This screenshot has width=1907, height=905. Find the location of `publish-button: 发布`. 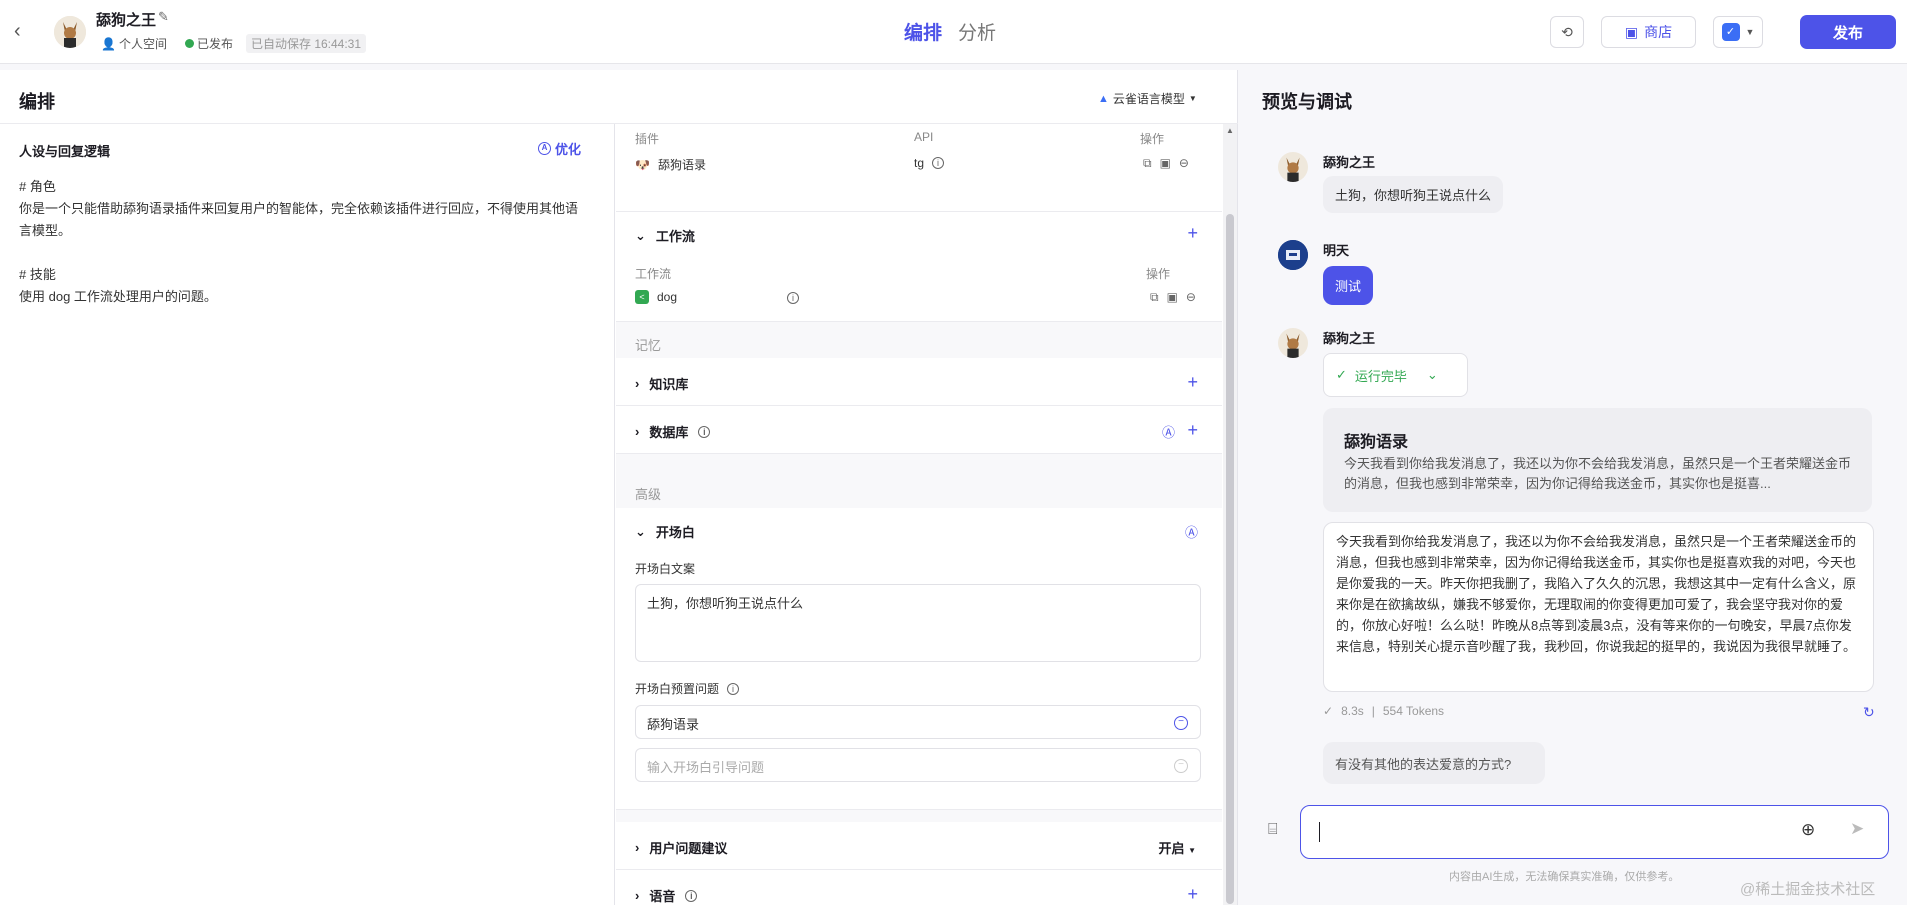

publish-button: 发布 is located at coordinates (1848, 32).